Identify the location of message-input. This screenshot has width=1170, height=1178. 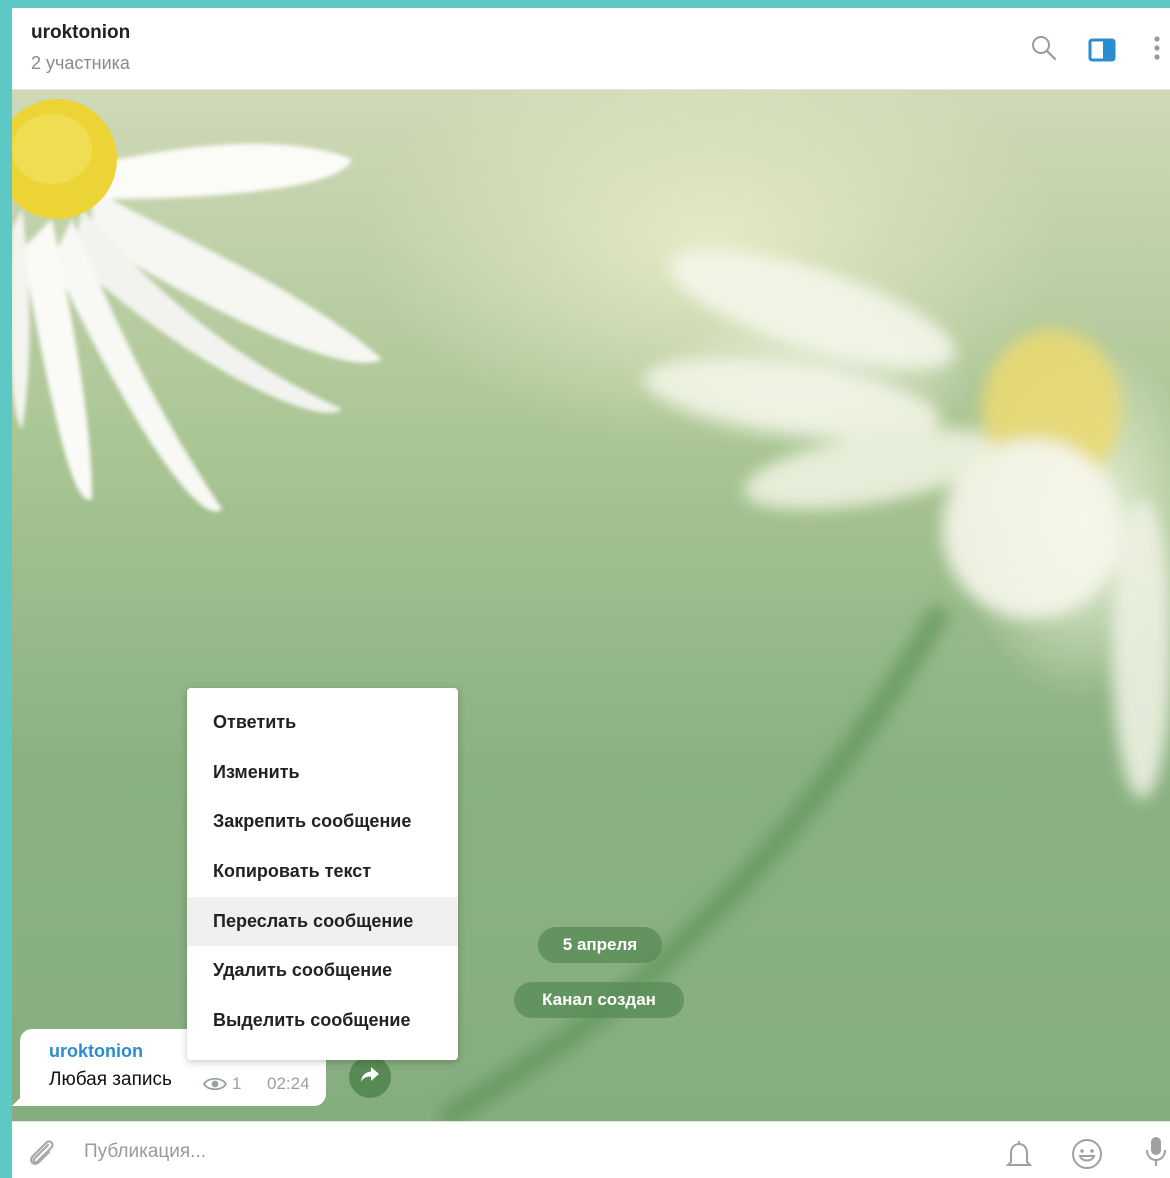
(524, 1152).